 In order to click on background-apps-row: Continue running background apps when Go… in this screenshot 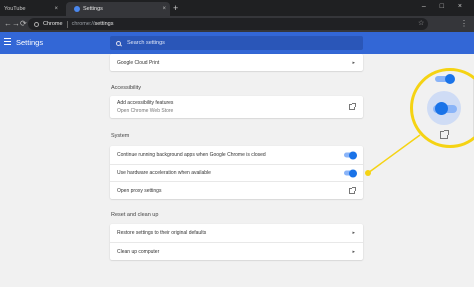, I will do `click(236, 155)`.